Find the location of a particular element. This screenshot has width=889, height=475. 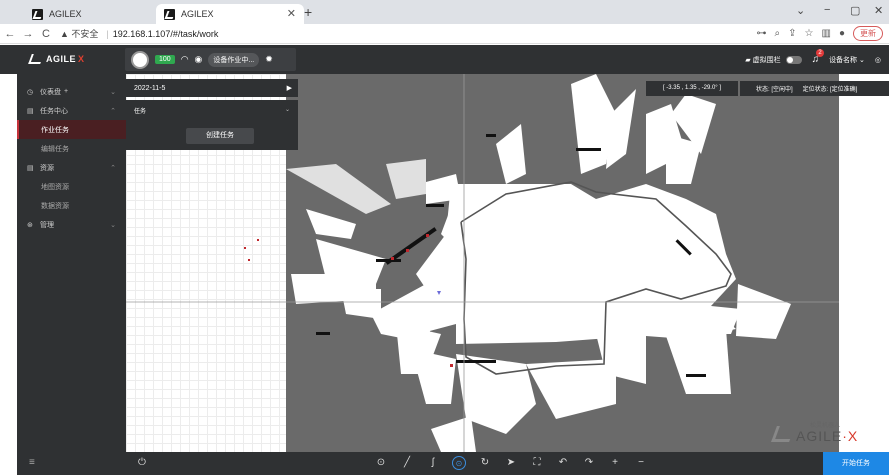

sidebar-item-task-center: ▤ 任务中心 ⌃ is located at coordinates (71, 110).